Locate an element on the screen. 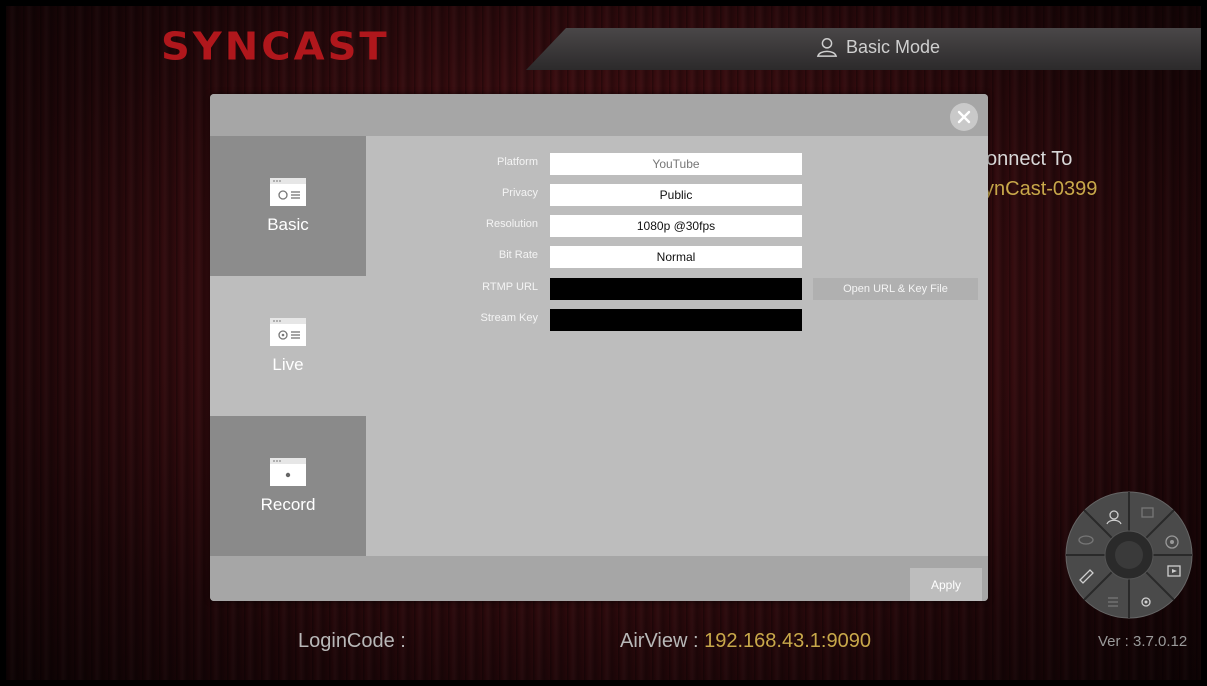 This screenshot has height=686, width=1207. open-url-key-file-button: Open URL & Key File is located at coordinates (895, 289).